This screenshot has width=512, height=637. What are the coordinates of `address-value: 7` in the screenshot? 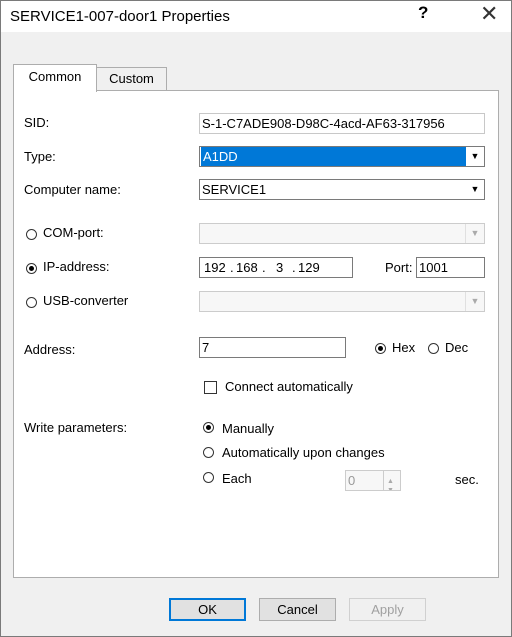 It's located at (206, 347).